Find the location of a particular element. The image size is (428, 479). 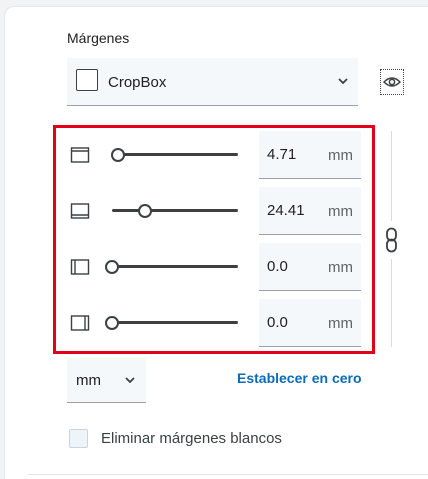

box-type-select: CropBox is located at coordinates (212, 82).